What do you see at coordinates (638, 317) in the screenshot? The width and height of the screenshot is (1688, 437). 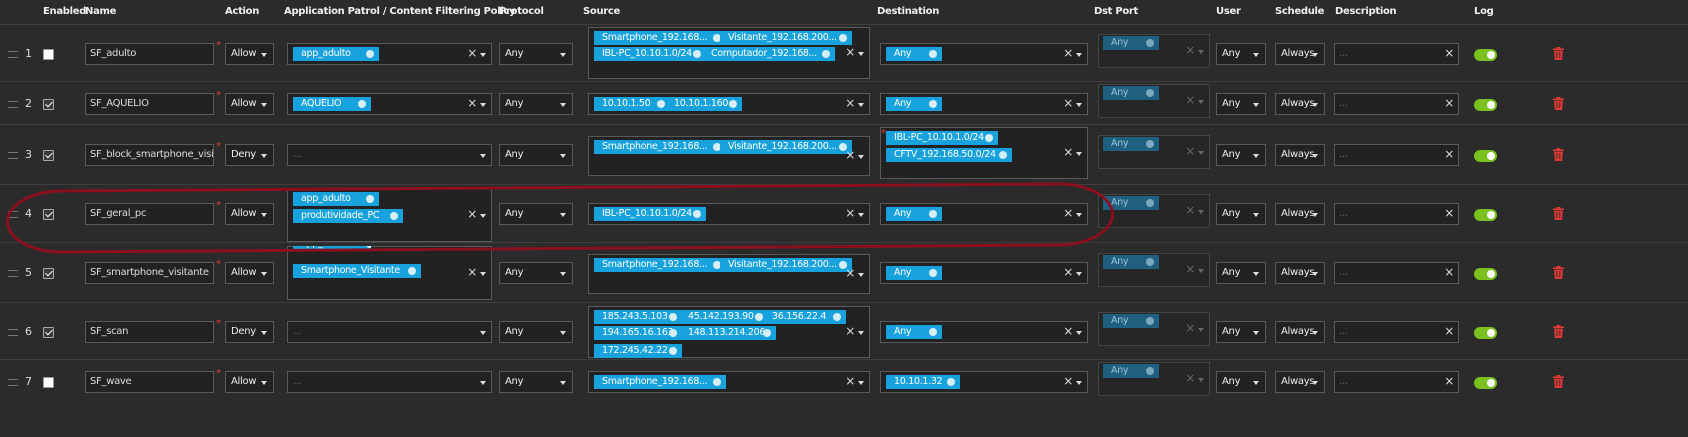 I see `tag-chip: 185.243.5.103` at bounding box center [638, 317].